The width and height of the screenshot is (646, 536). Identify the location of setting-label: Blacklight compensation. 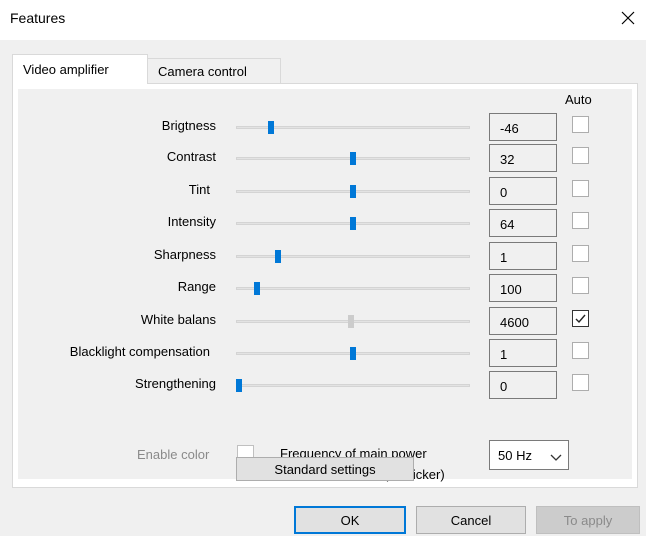
(139, 351).